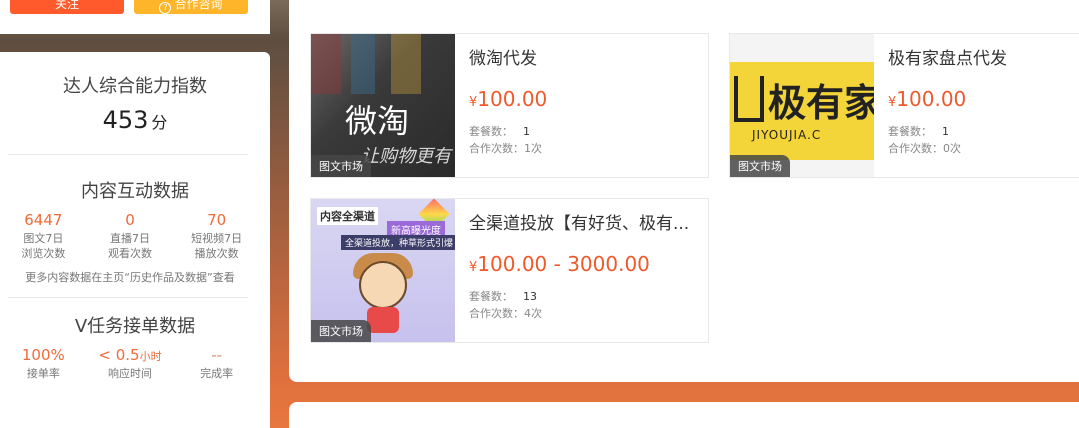  Describe the element at coordinates (135, 86) in the screenshot. I see `ability-title: 达人综合能力指数` at that location.